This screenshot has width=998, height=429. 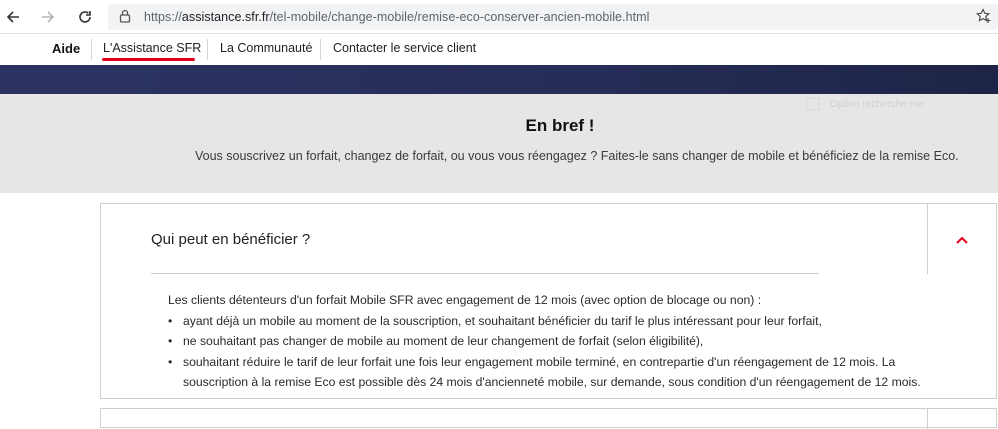 What do you see at coordinates (266, 48) in the screenshot?
I see `nav-item-communaute: La Communauté` at bounding box center [266, 48].